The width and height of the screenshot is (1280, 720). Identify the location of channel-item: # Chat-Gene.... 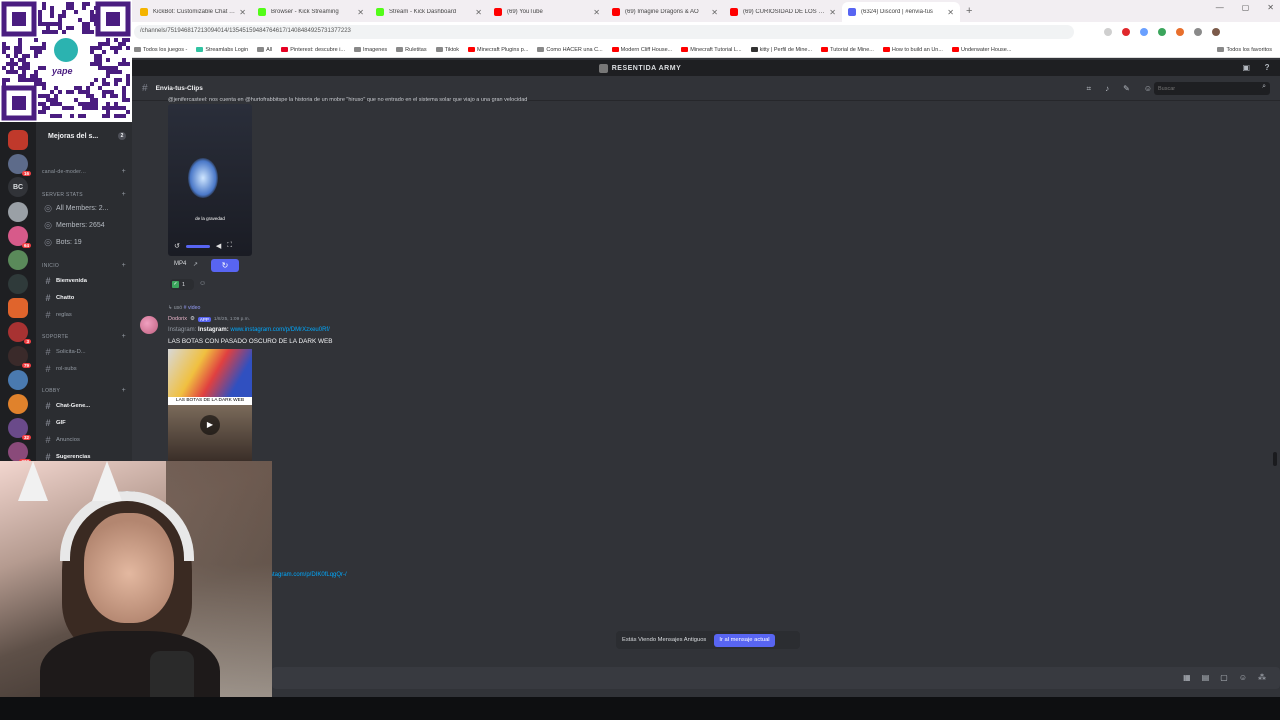
(86, 405).